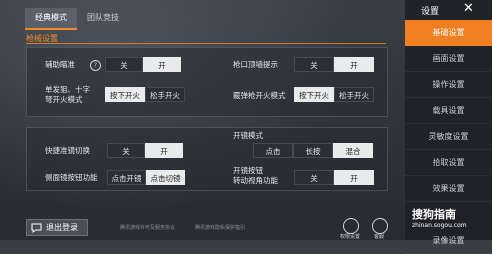 Image resolution: width=492 pixels, height=254 pixels. What do you see at coordinates (220, 227) in the screenshot?
I see `privacy-link: 腾讯游戏隐私保护指引` at bounding box center [220, 227].